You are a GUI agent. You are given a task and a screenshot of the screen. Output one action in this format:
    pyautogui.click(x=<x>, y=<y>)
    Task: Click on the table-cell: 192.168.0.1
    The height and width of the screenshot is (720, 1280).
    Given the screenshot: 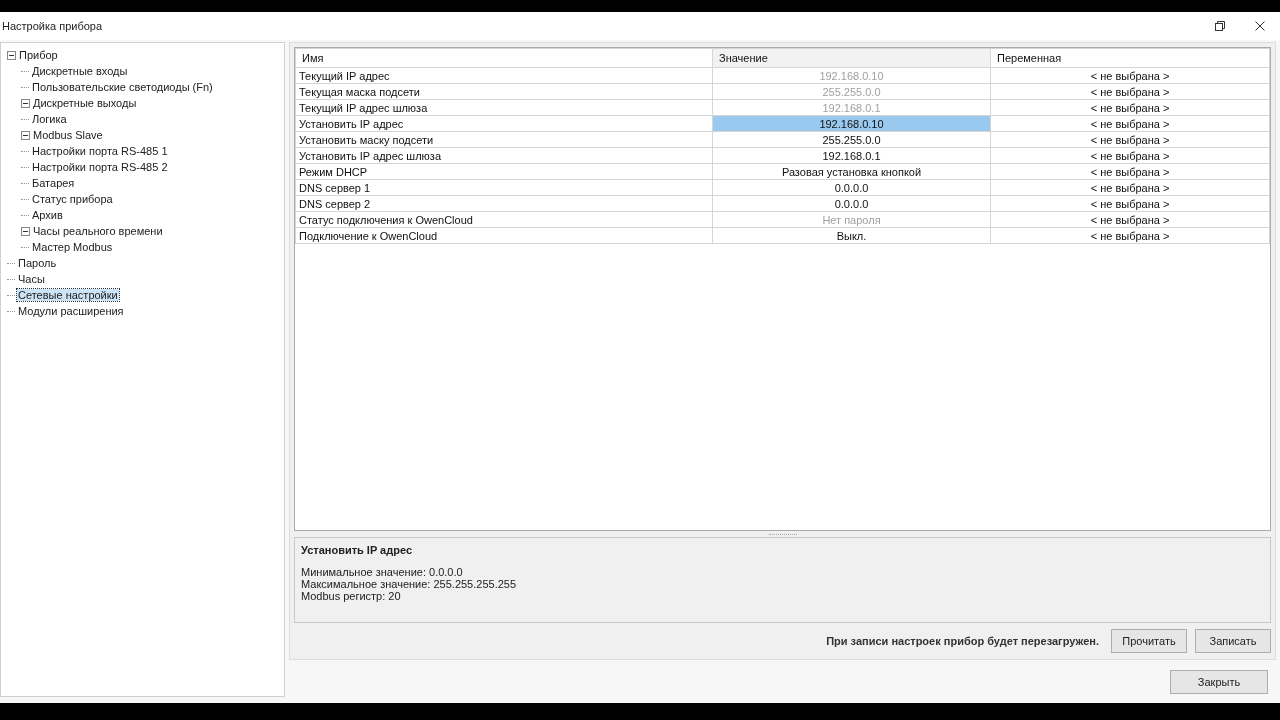 What is the action you would take?
    pyautogui.click(x=851, y=155)
    